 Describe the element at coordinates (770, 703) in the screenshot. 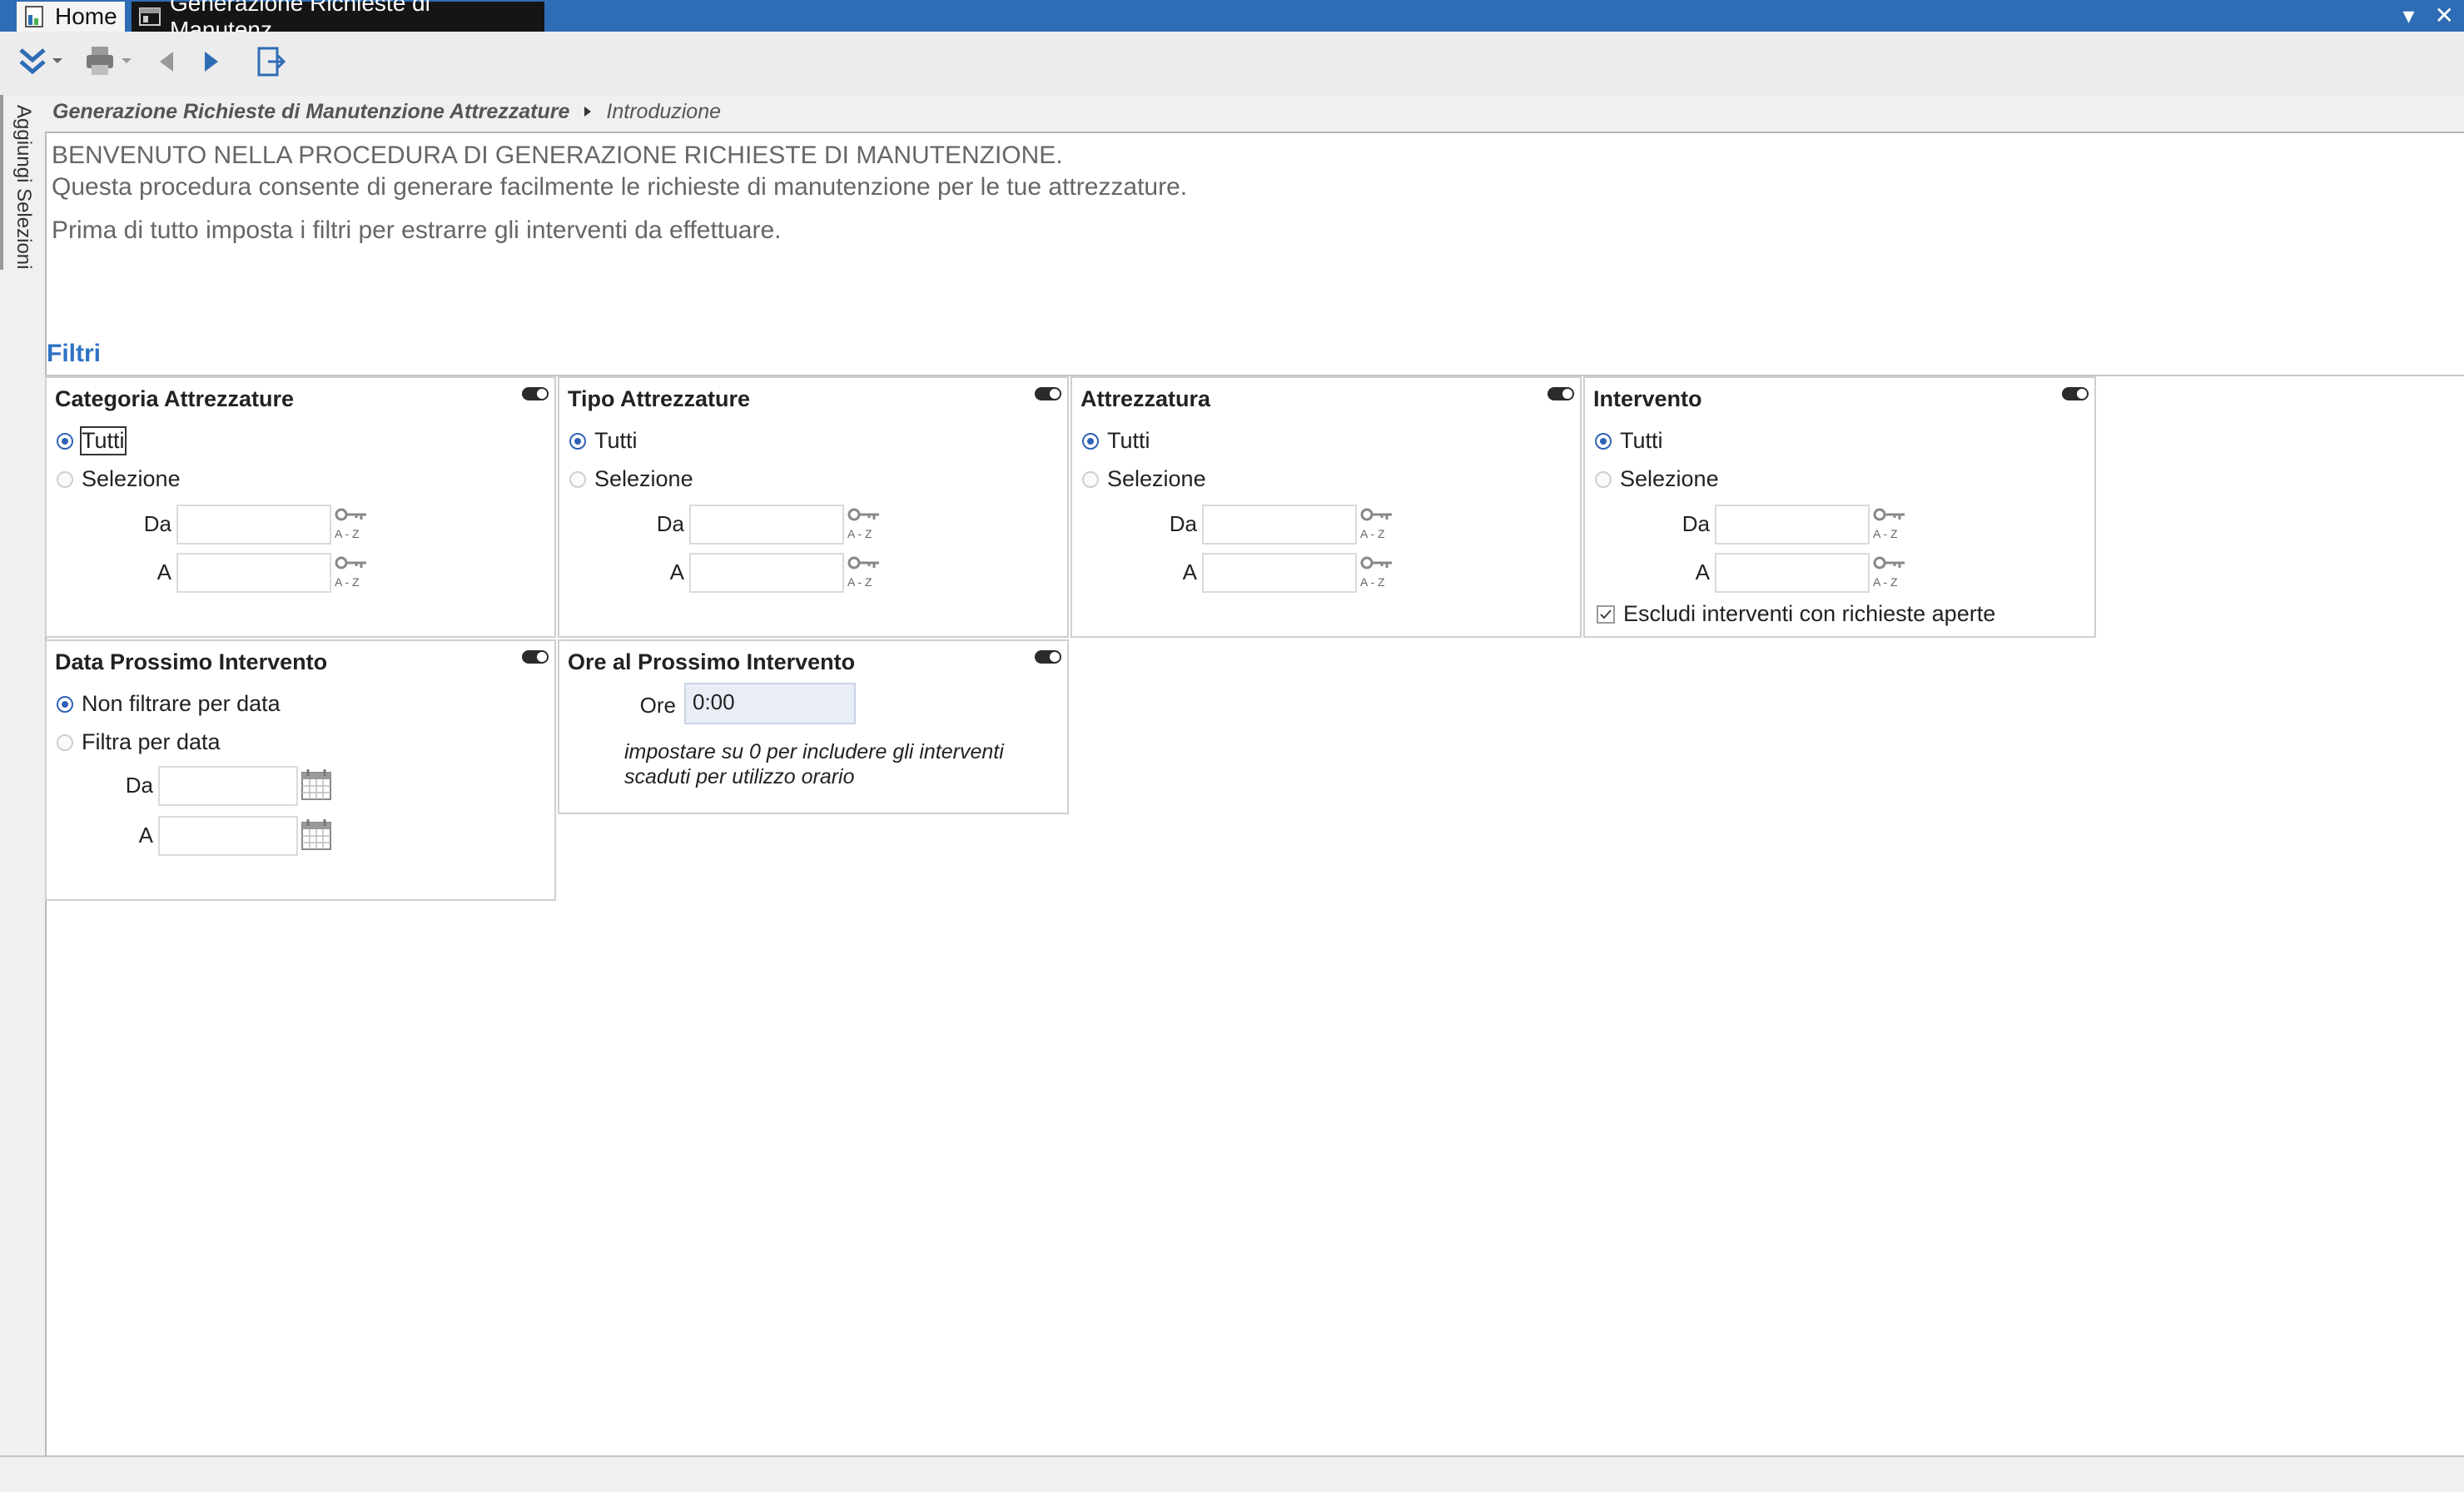

I see `ore-input: 0:00` at that location.